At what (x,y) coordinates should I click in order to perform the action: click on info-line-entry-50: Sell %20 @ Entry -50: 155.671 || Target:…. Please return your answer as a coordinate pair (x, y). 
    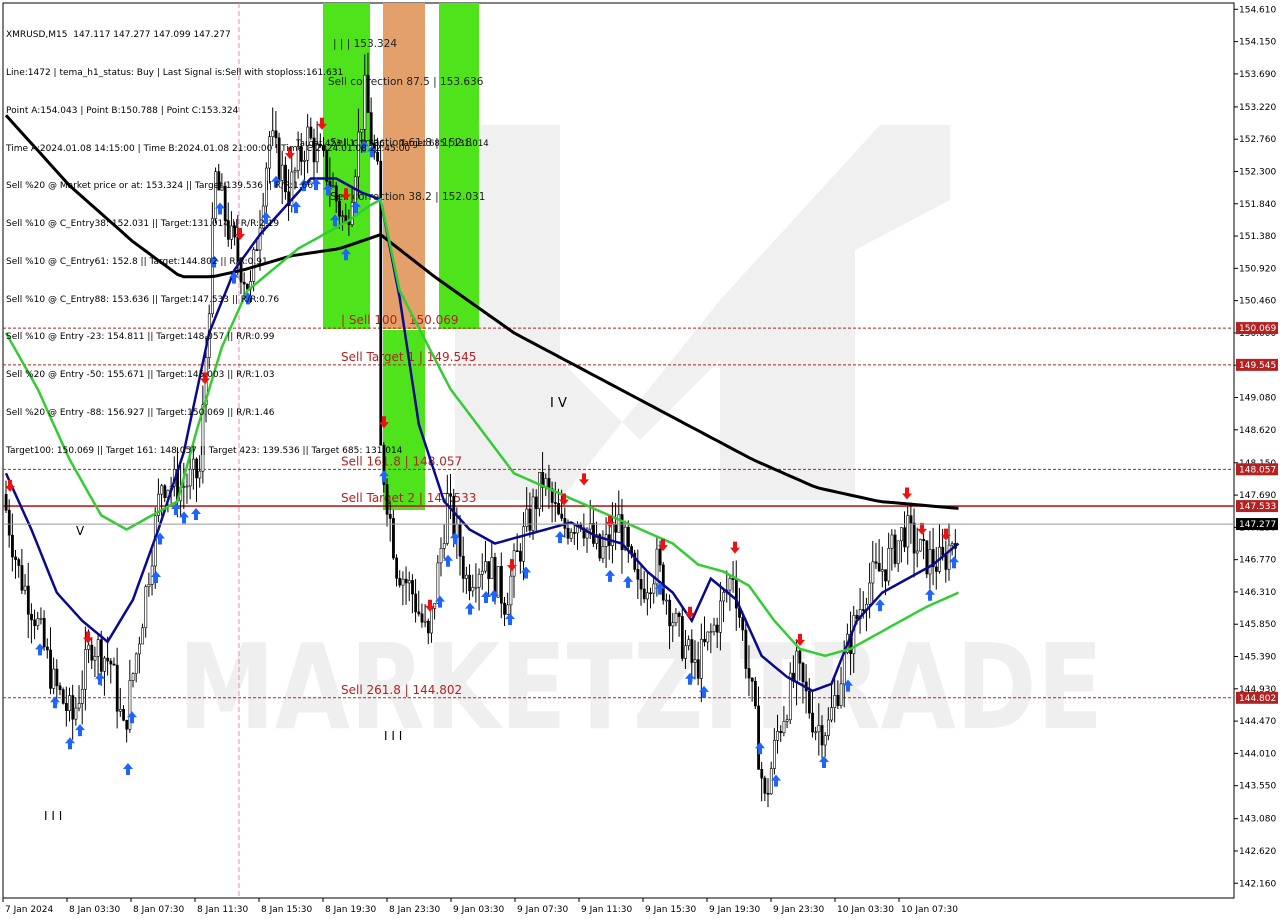
    Looking at the image, I should click on (140, 375).